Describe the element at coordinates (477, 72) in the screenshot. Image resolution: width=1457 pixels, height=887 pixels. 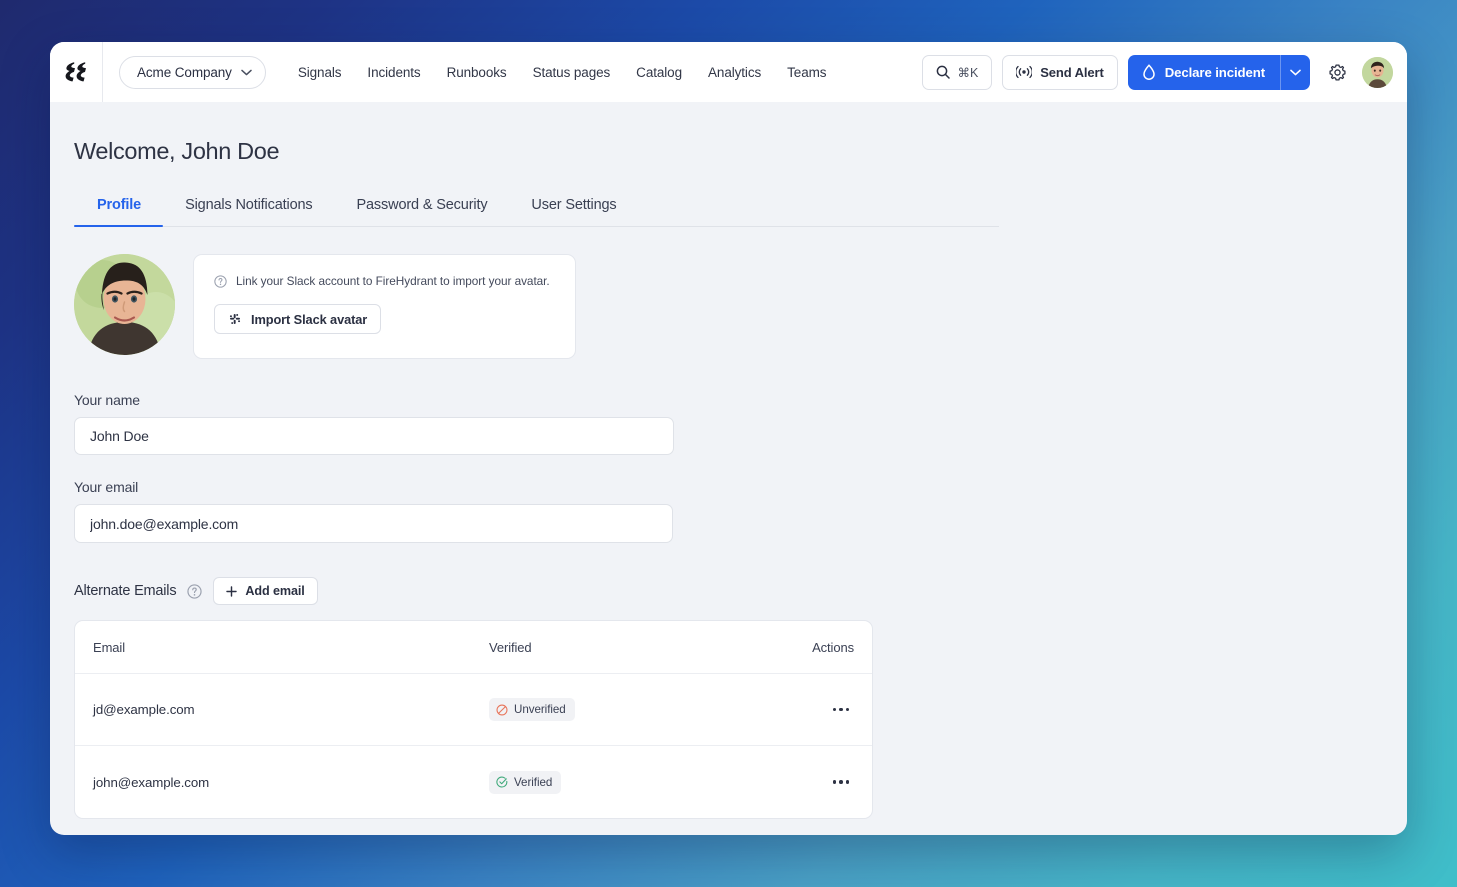
I see `nav-link-runbooks: Runbooks` at that location.